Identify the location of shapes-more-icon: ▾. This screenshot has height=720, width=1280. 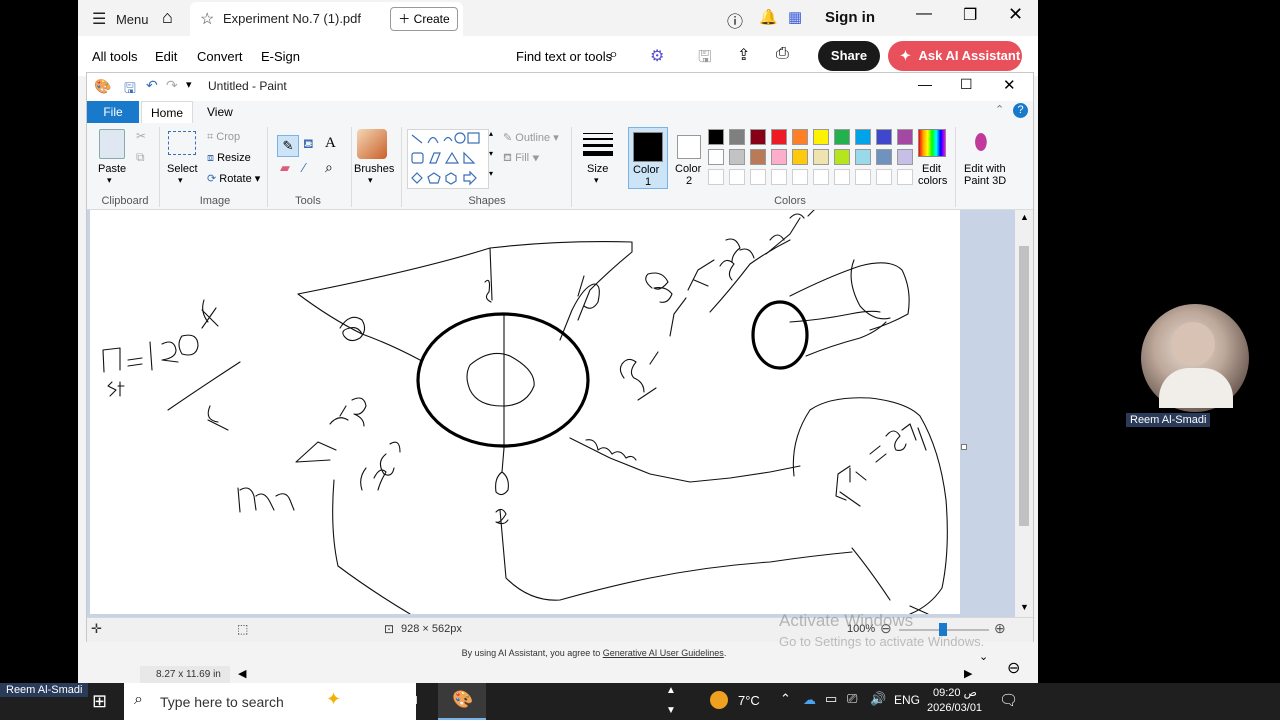
(491, 173).